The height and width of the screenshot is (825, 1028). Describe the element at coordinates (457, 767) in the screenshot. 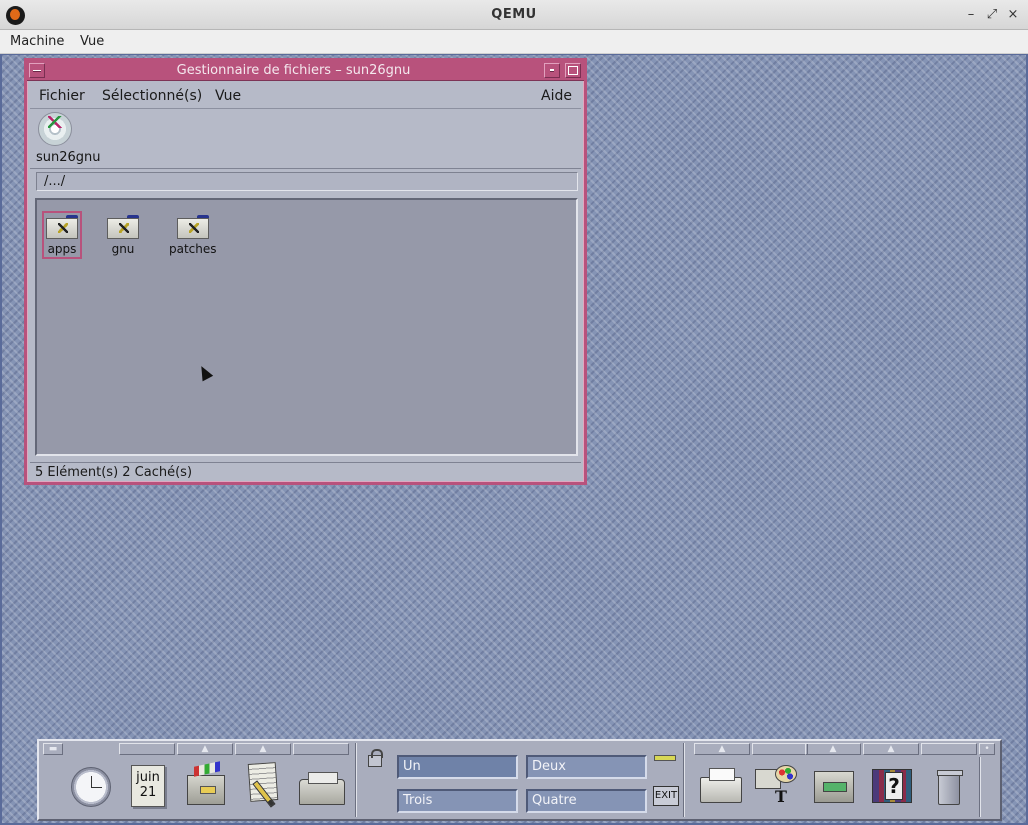

I see `workspace-button-un: Un` at that location.